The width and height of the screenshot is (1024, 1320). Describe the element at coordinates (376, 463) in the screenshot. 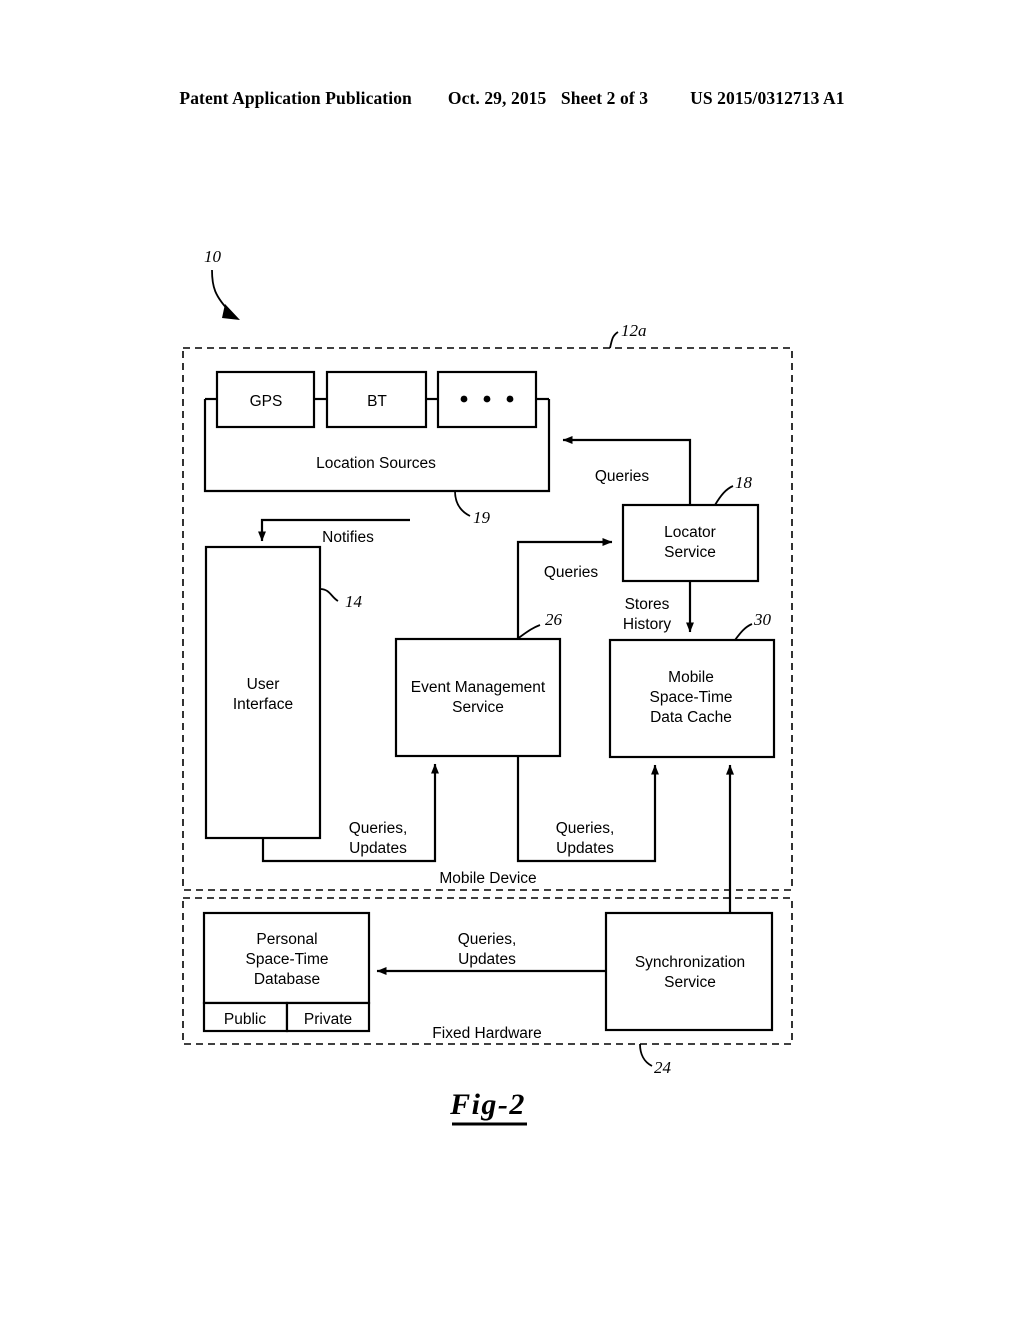

I see `location-sources-label: Location Sources` at that location.